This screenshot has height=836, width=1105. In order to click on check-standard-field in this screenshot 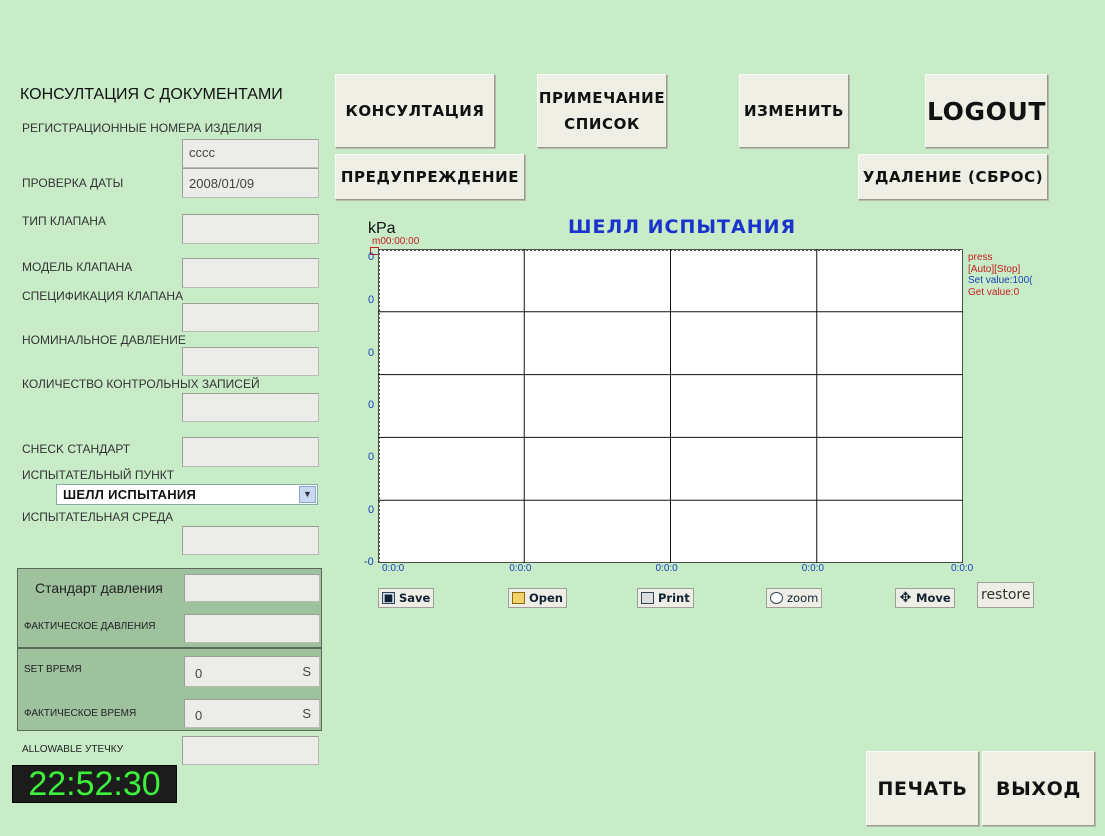, I will do `click(250, 452)`.